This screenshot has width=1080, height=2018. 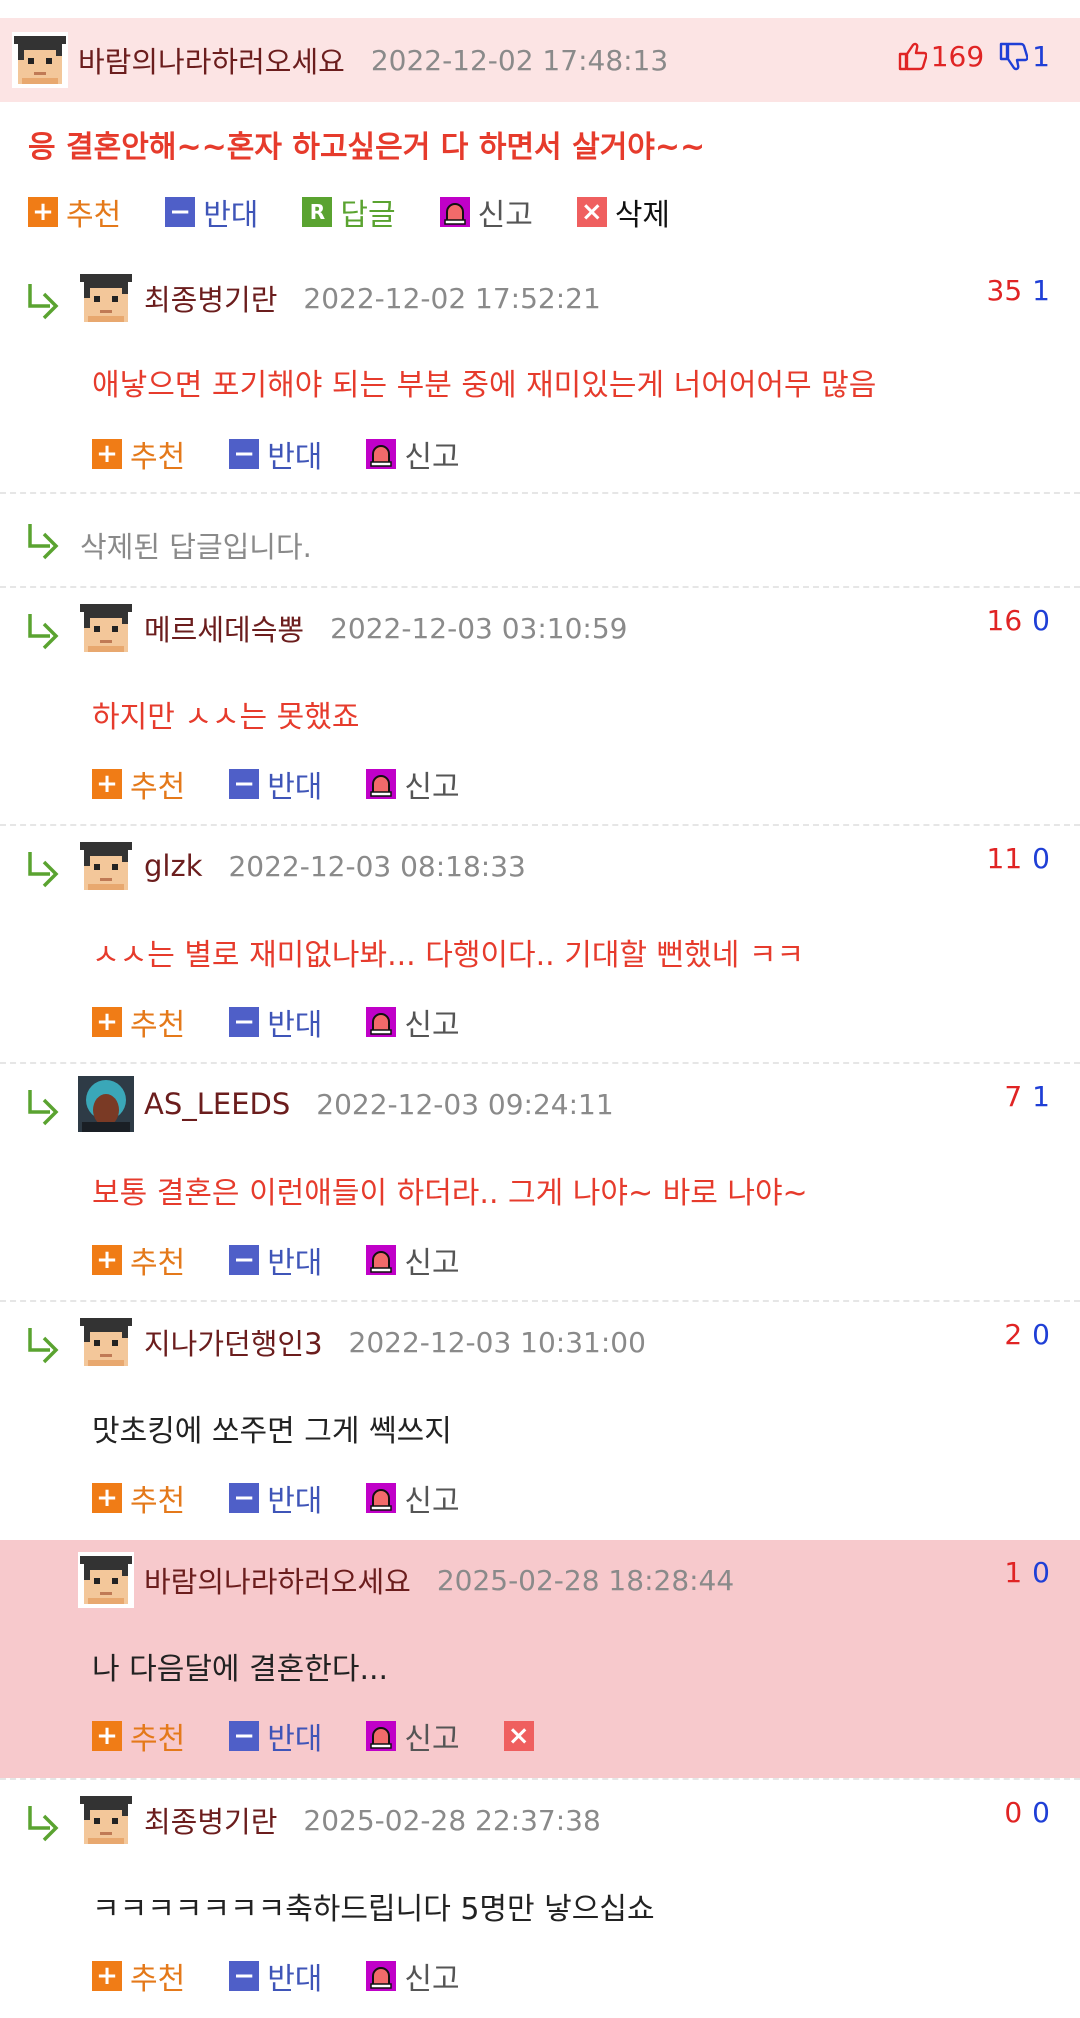 What do you see at coordinates (522, 1736) in the screenshot?
I see `delete-button: ×` at bounding box center [522, 1736].